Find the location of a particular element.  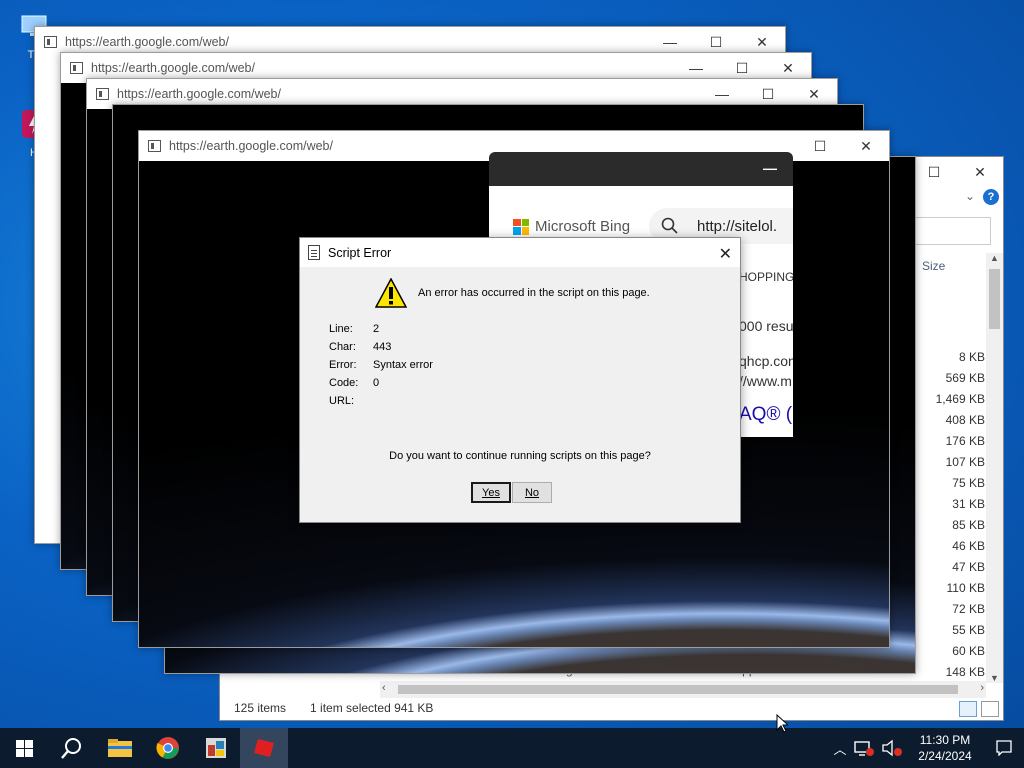

folder-icon is located at coordinates (120, 748).